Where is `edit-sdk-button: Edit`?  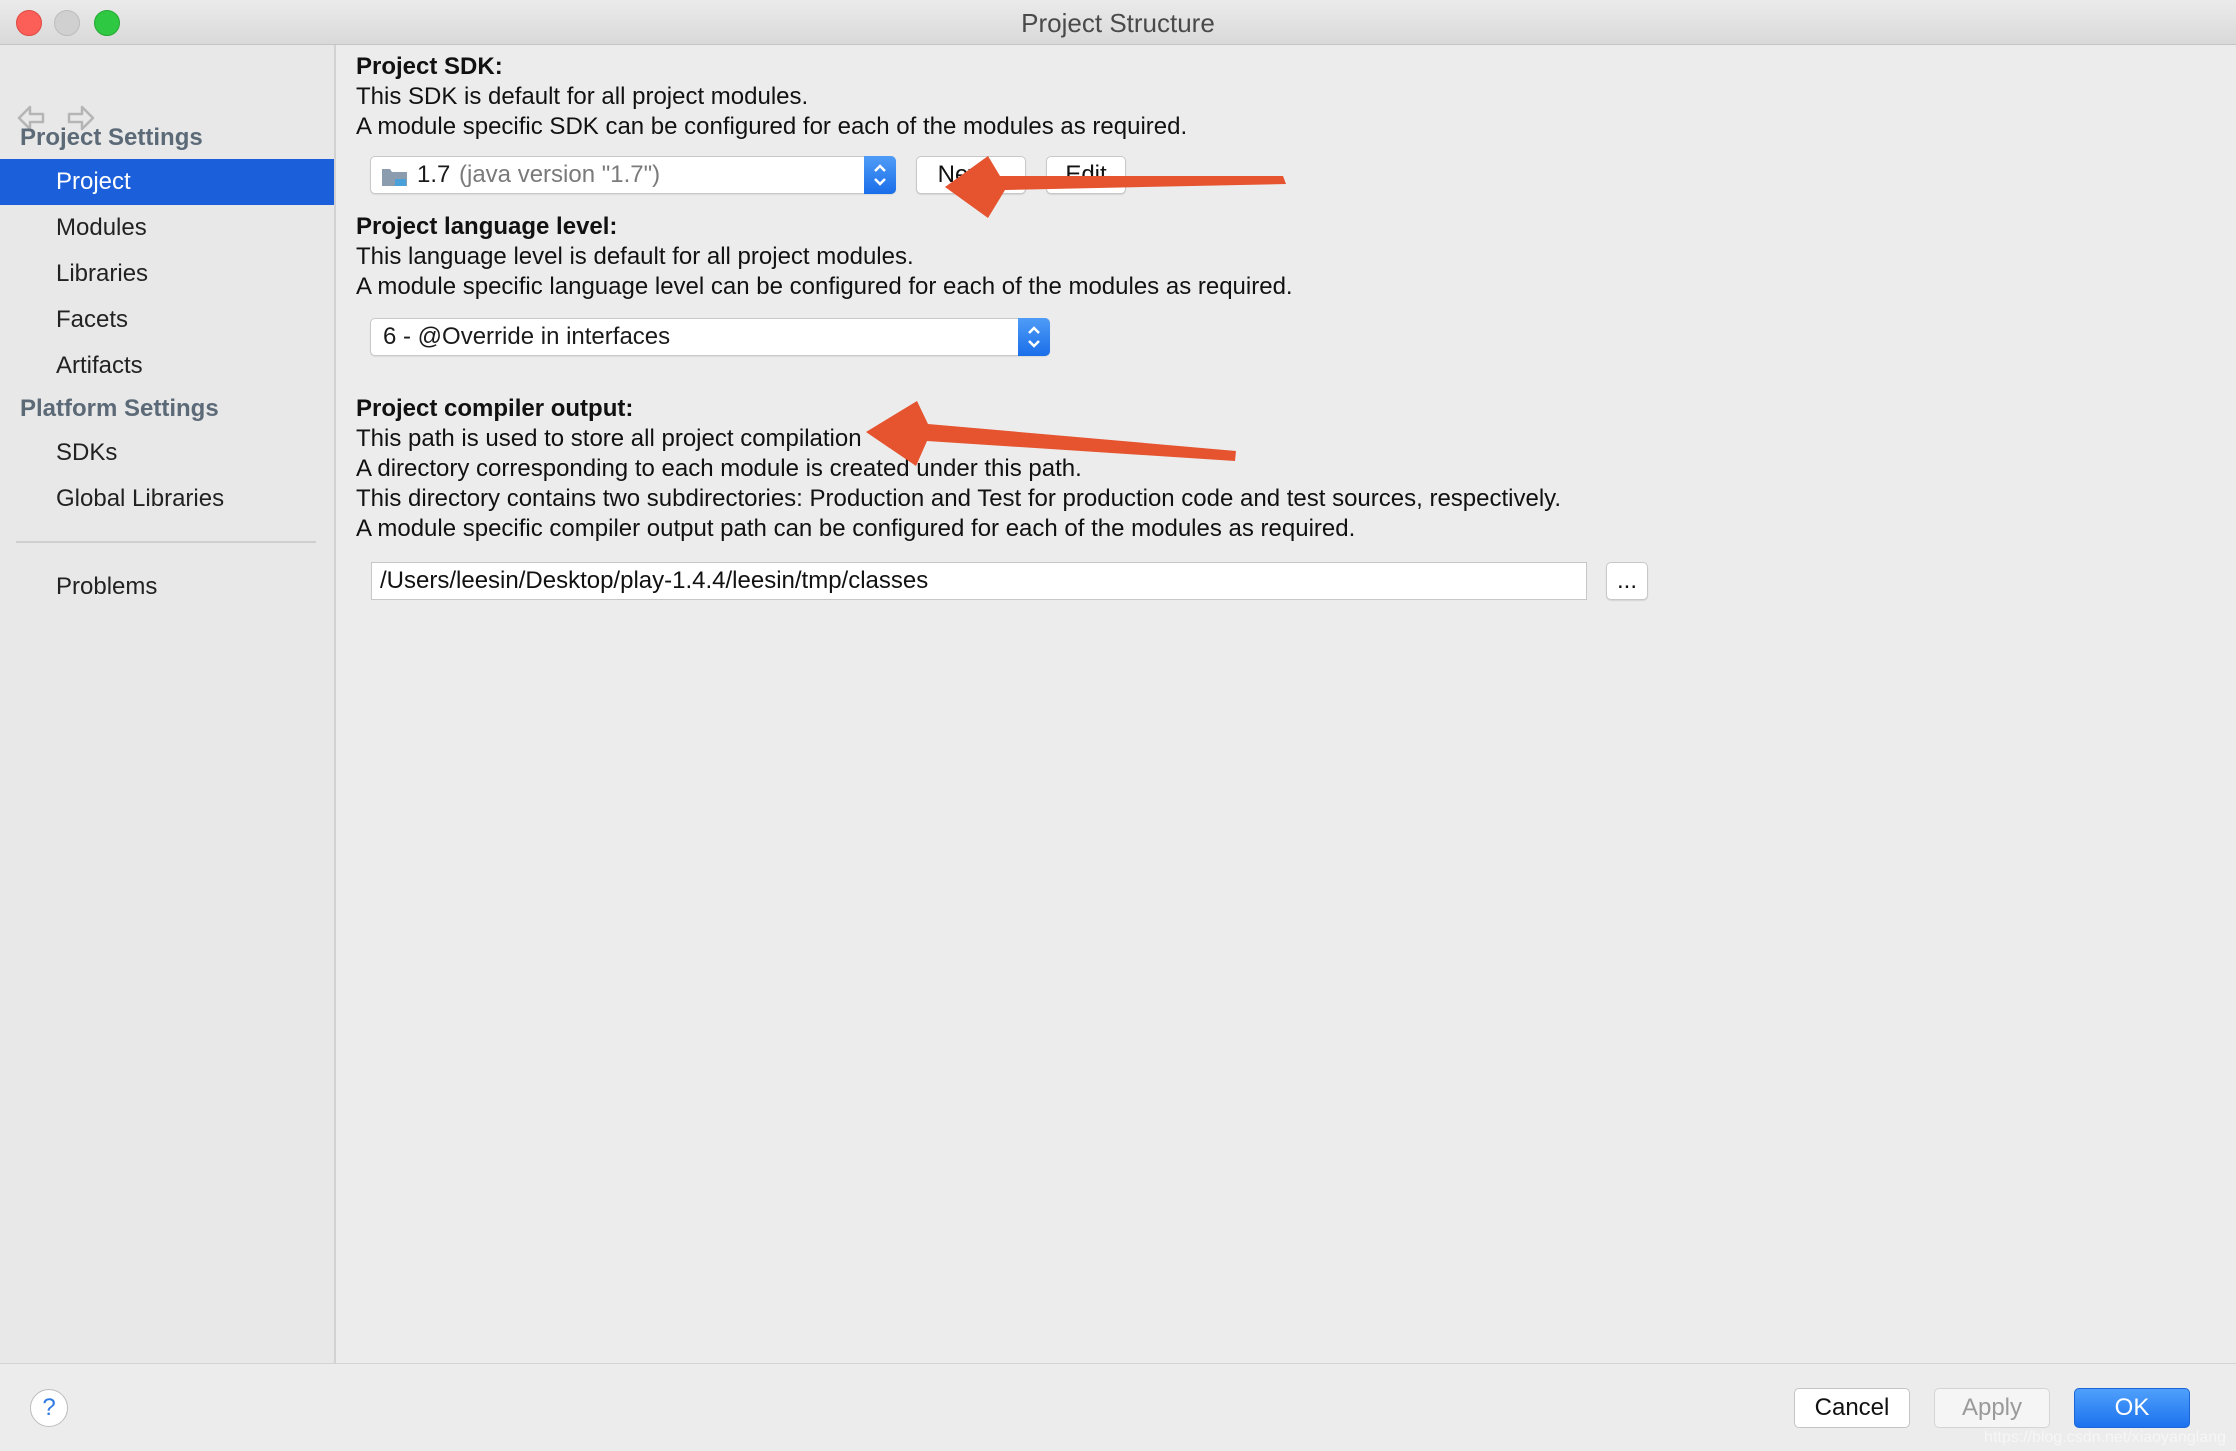 edit-sdk-button: Edit is located at coordinates (1086, 175).